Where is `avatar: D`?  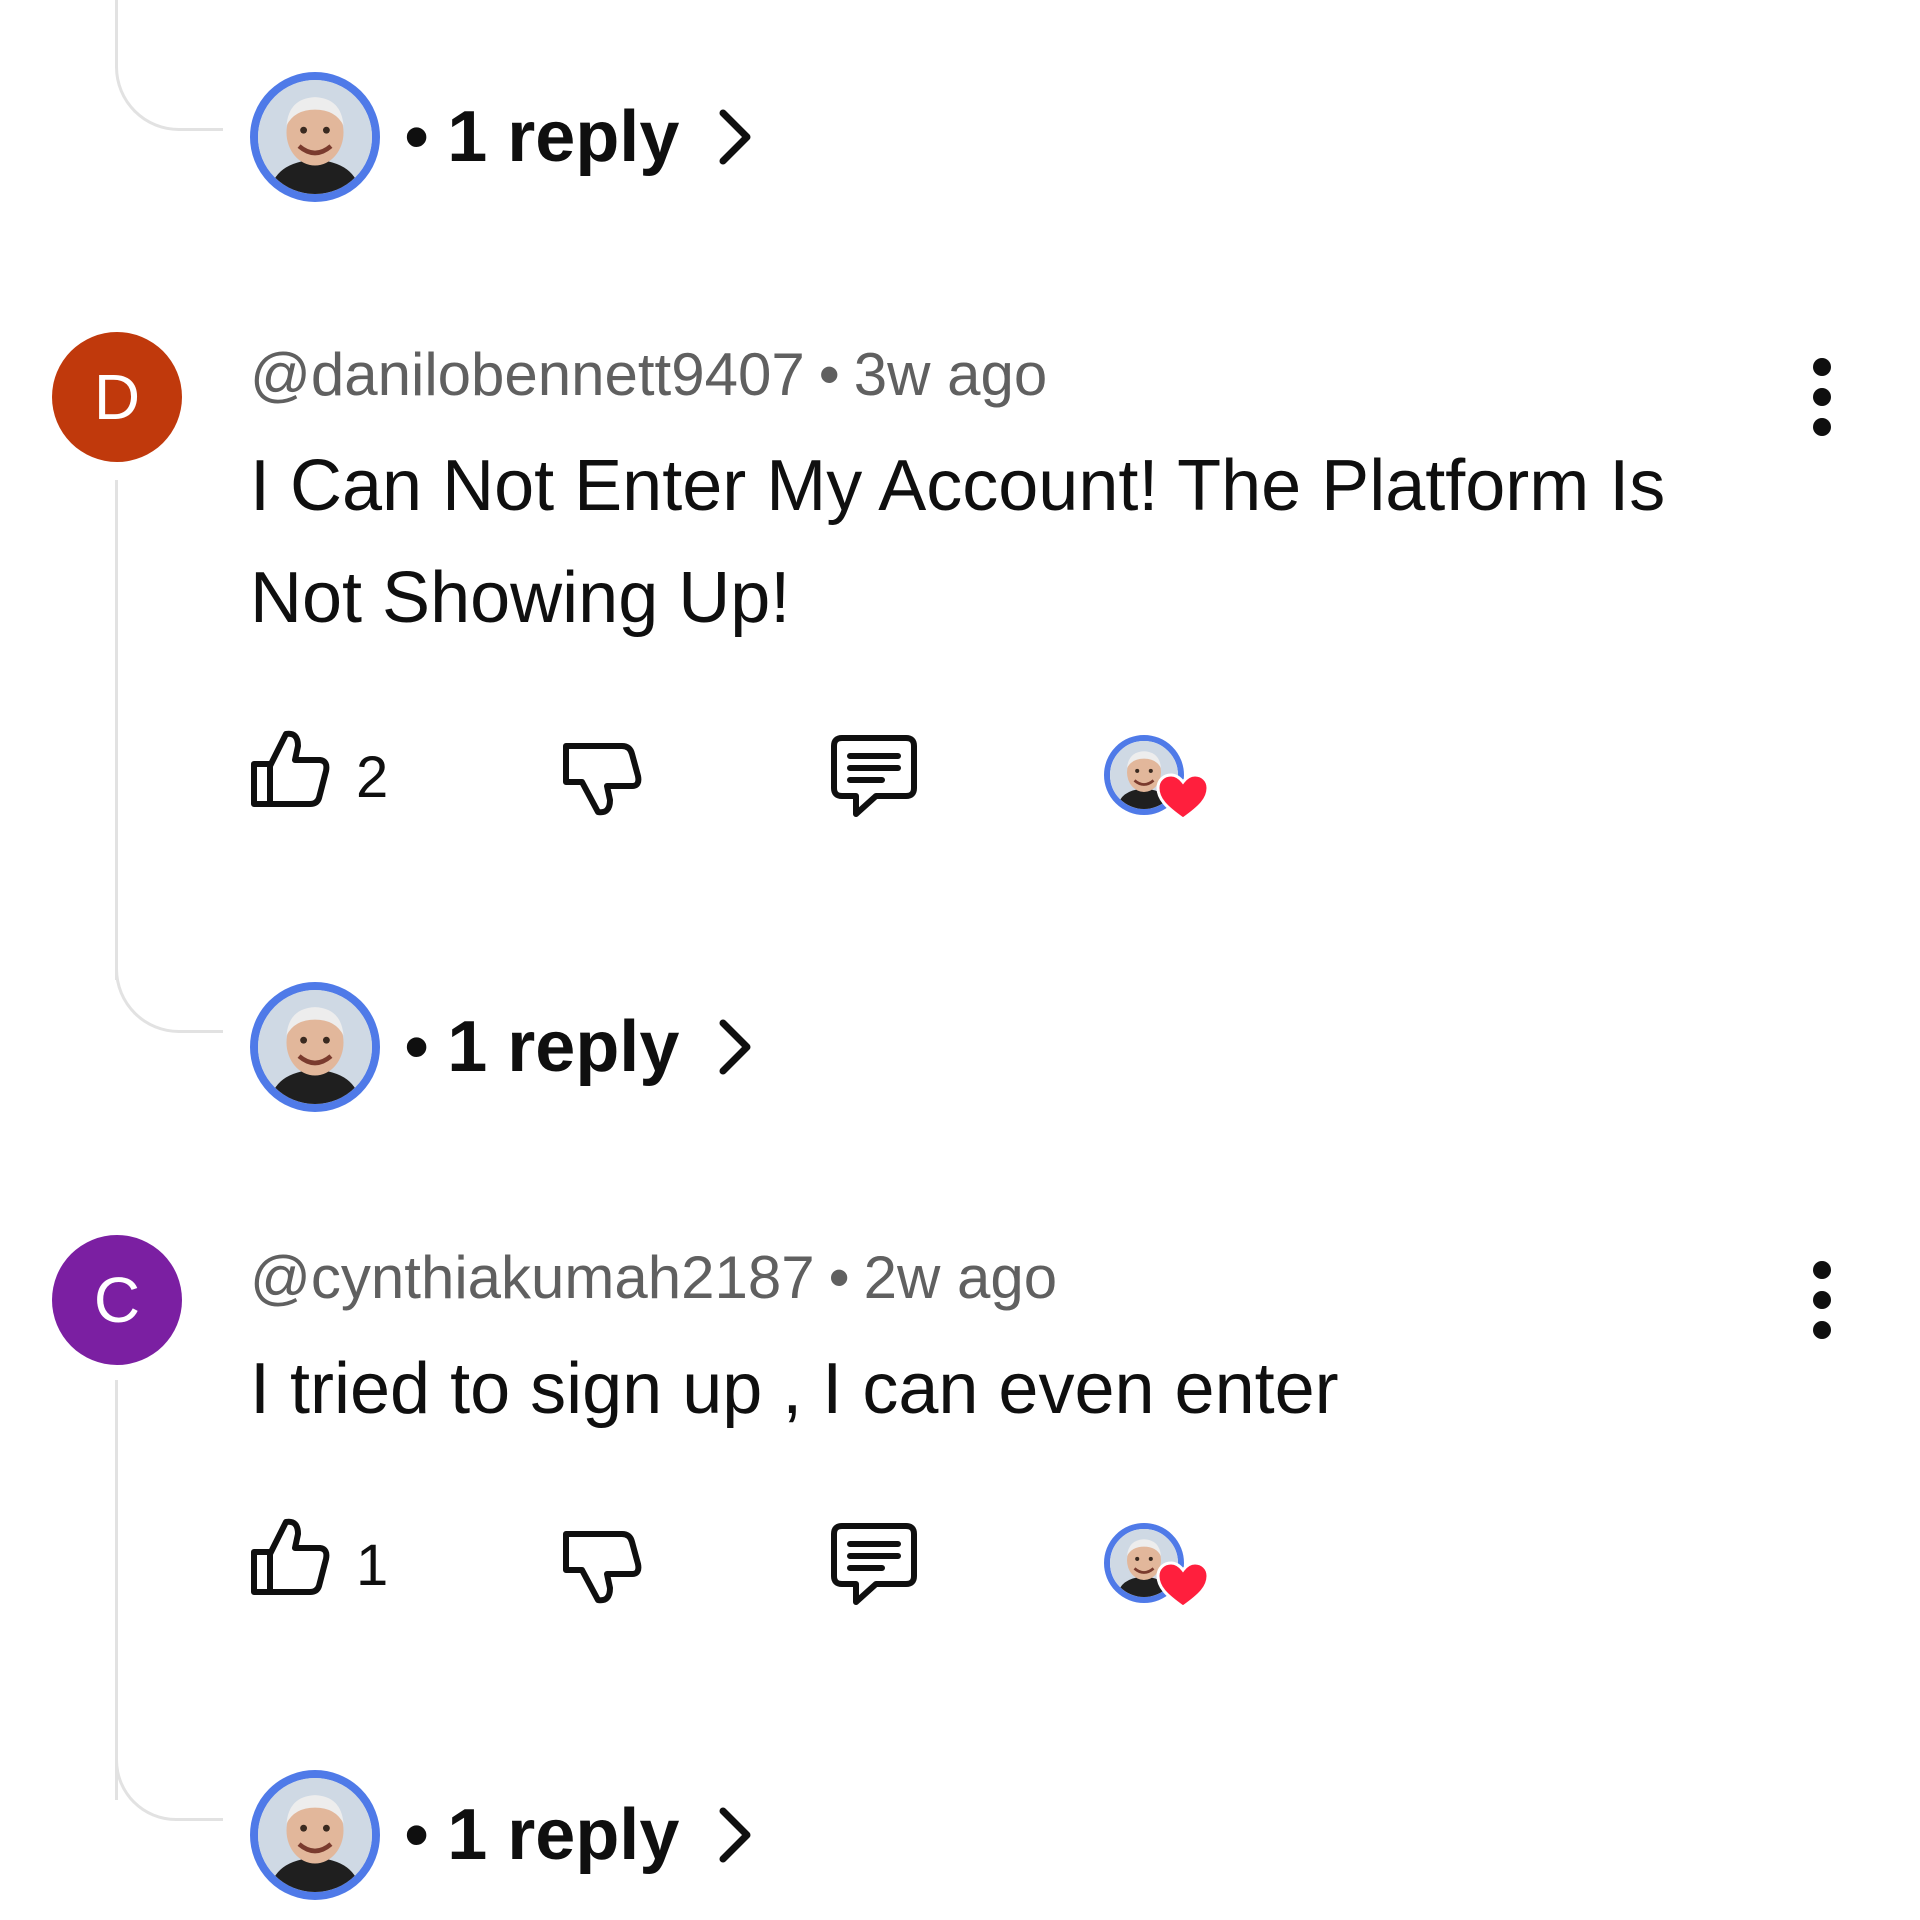 avatar: D is located at coordinates (117, 397).